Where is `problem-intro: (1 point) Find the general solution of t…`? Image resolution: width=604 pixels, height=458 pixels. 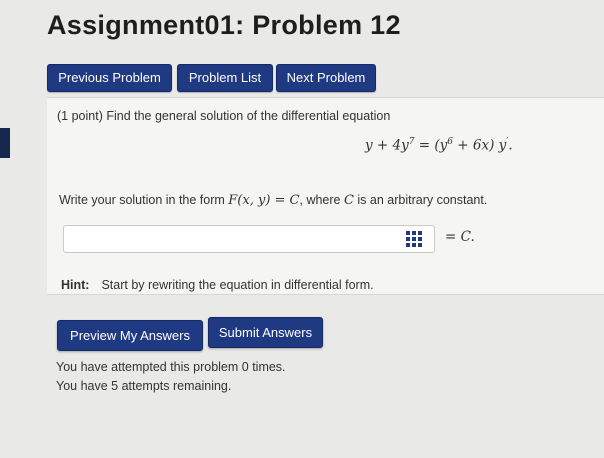 problem-intro: (1 point) Find the general solution of t… is located at coordinates (224, 116).